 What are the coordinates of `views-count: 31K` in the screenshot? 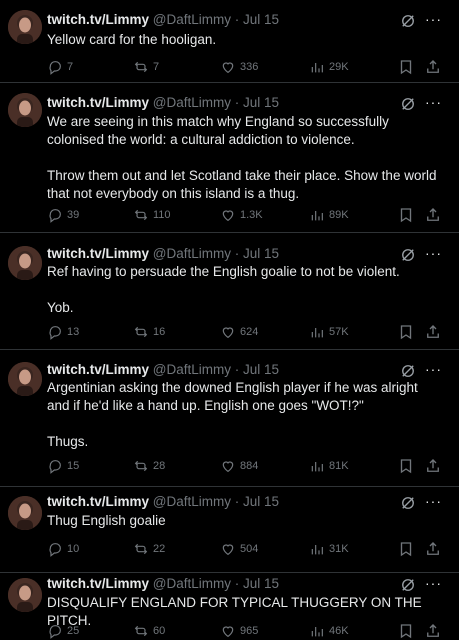 It's located at (339, 549).